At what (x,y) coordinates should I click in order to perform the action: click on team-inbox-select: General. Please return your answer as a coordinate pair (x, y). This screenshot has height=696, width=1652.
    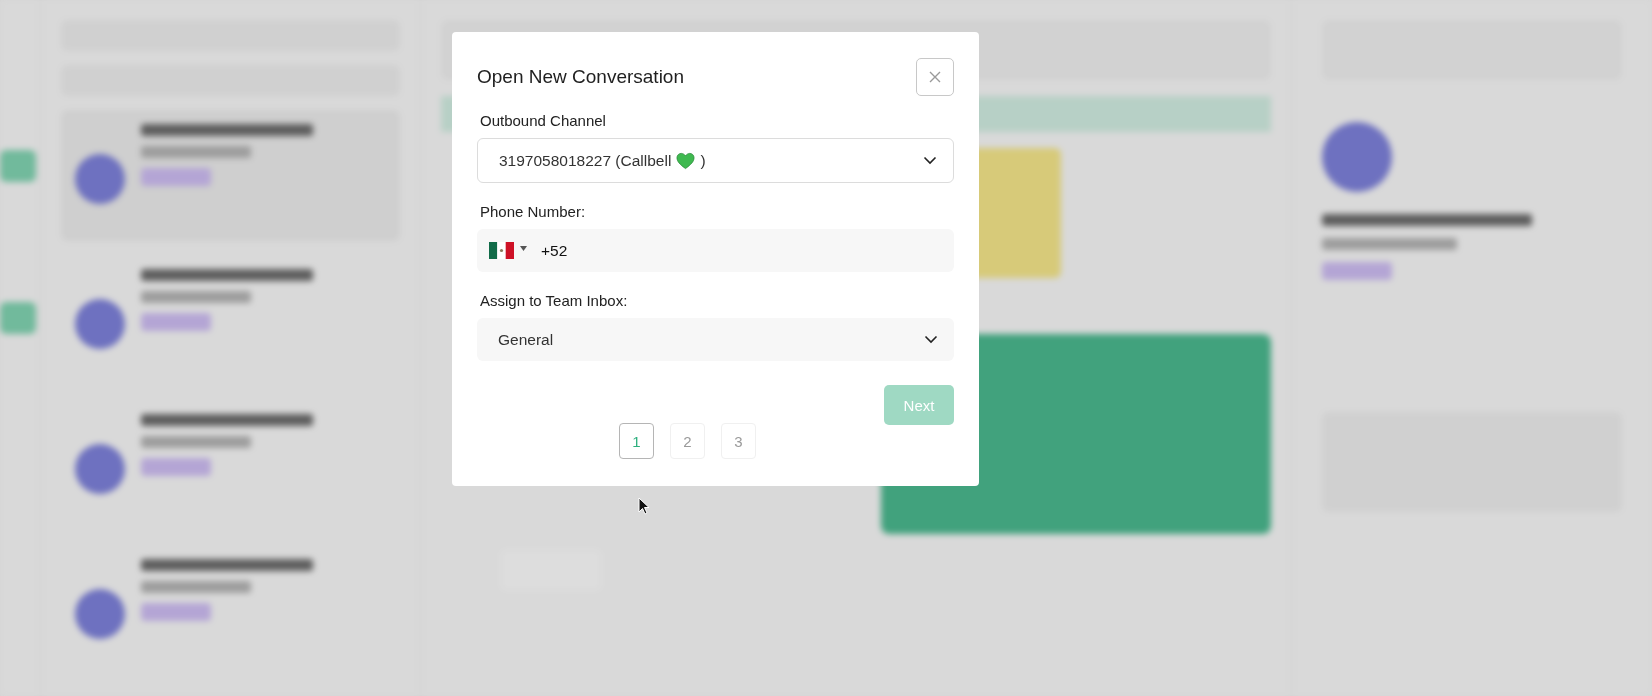
    Looking at the image, I should click on (715, 339).